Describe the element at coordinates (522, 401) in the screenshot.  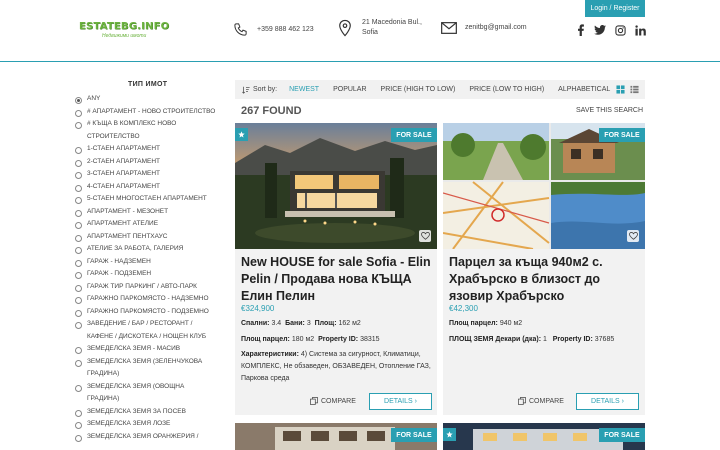
I see `compare-icon` at that location.